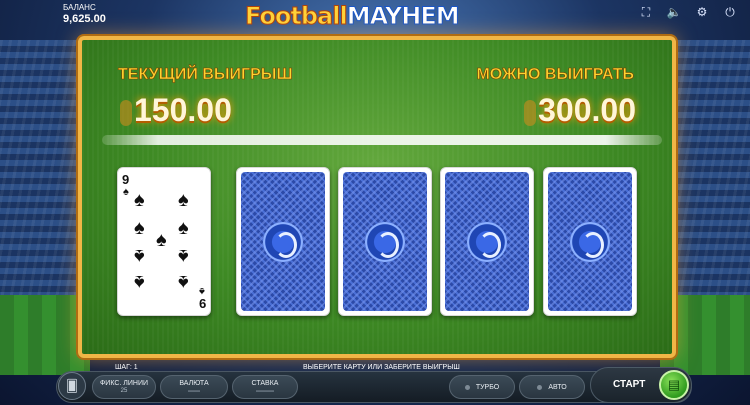 Image resolution: width=750 pixels, height=405 pixels. What do you see at coordinates (124, 391) in the screenshot?
I see `lines-value: 25` at bounding box center [124, 391].